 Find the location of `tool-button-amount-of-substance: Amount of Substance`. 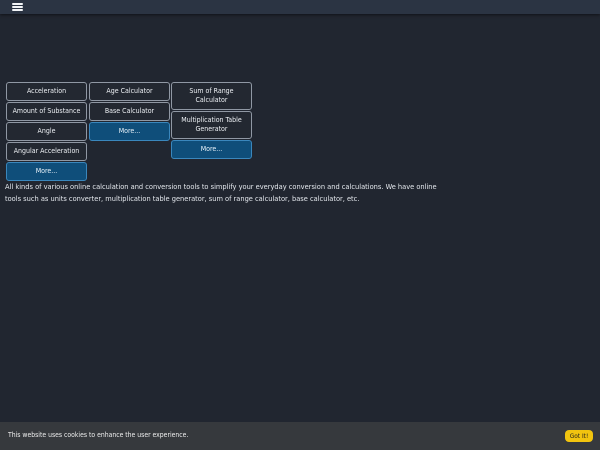

tool-button-amount-of-substance: Amount of Substance is located at coordinates (46, 111).